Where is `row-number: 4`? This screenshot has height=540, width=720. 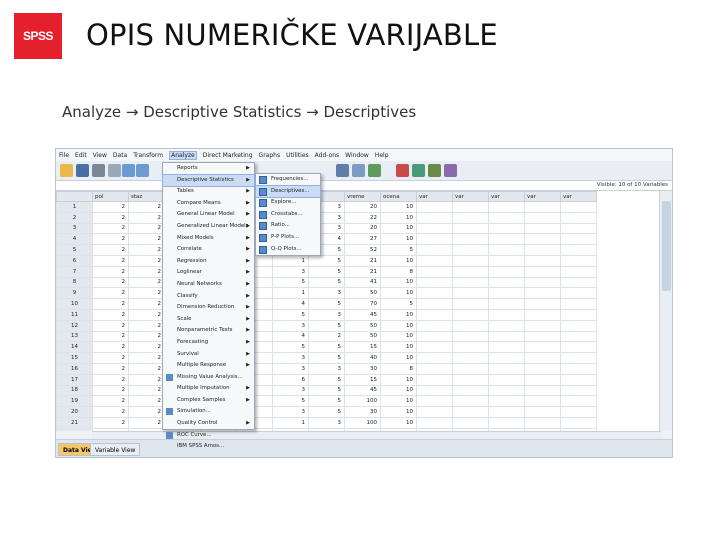
row-number: 4 is located at coordinates (74, 239).